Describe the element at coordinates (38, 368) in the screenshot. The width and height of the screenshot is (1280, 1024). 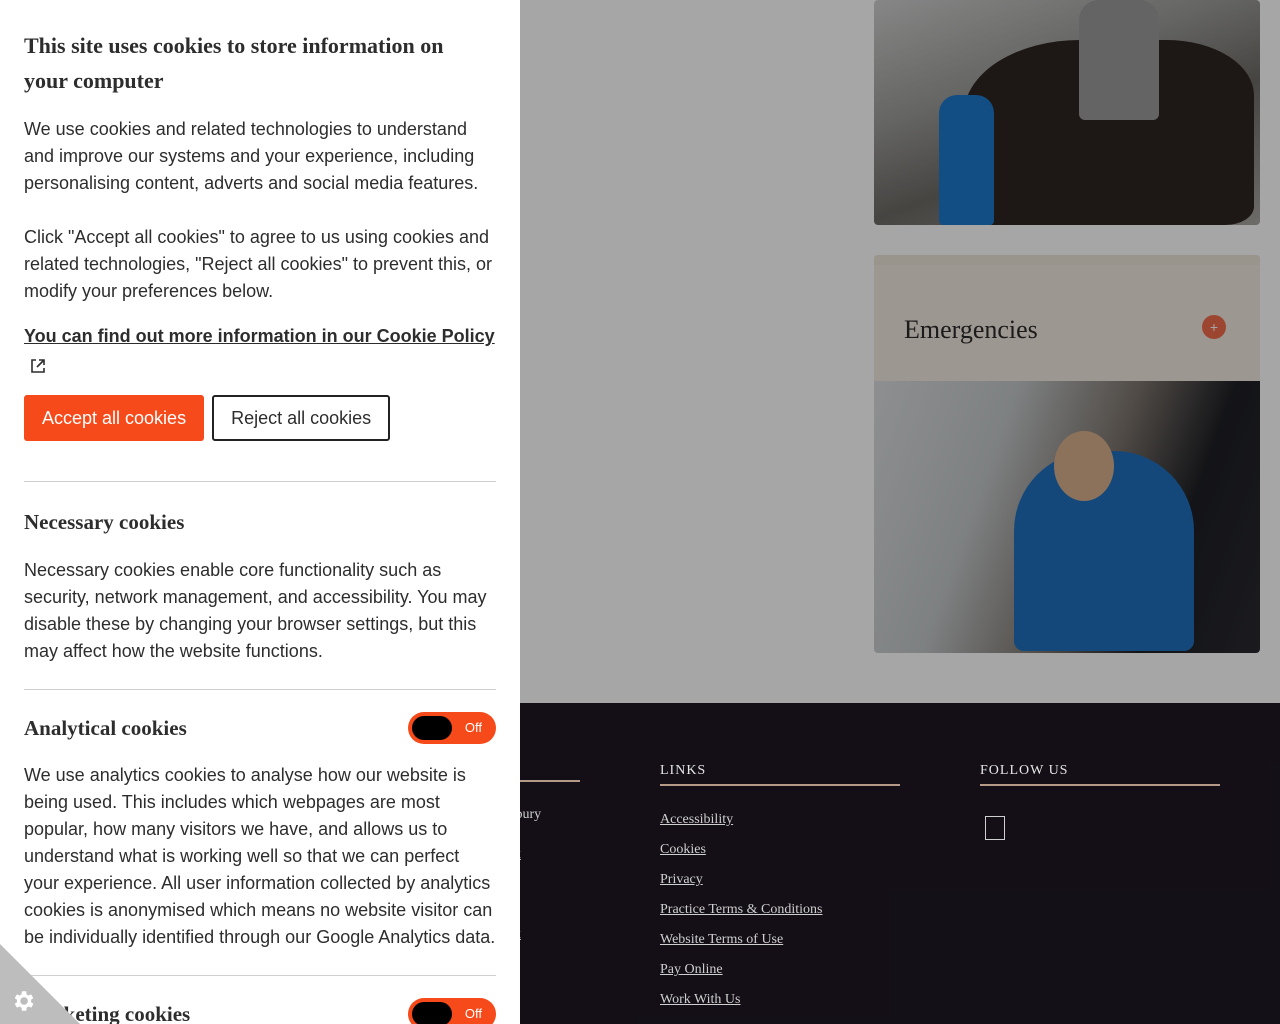
I see `external-link-icon` at that location.